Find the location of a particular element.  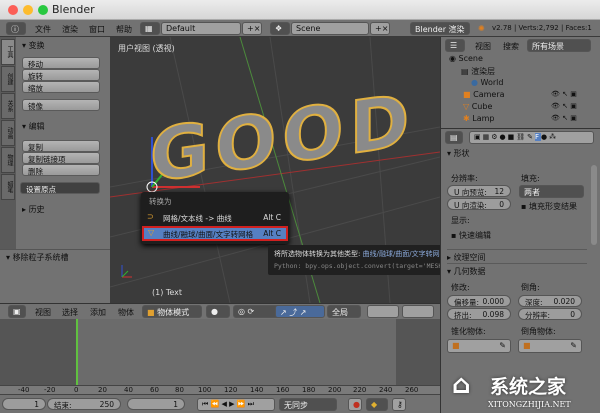

editor-type-icon: ▤ is located at coordinates (454, 137).